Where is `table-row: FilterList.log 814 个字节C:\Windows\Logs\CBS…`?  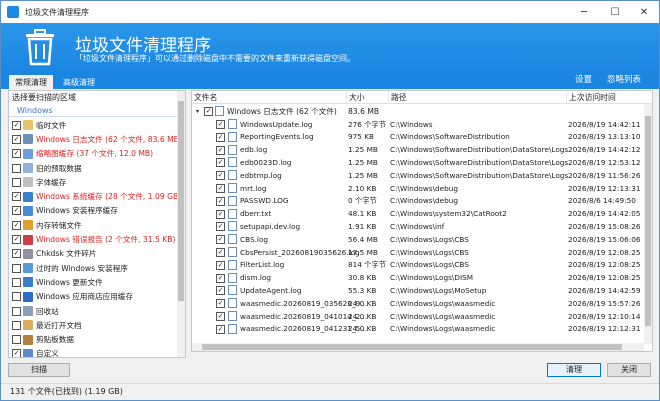 table-row: FilterList.log 814 个字节C:\Windows\Logs\CBS… is located at coordinates (418, 265).